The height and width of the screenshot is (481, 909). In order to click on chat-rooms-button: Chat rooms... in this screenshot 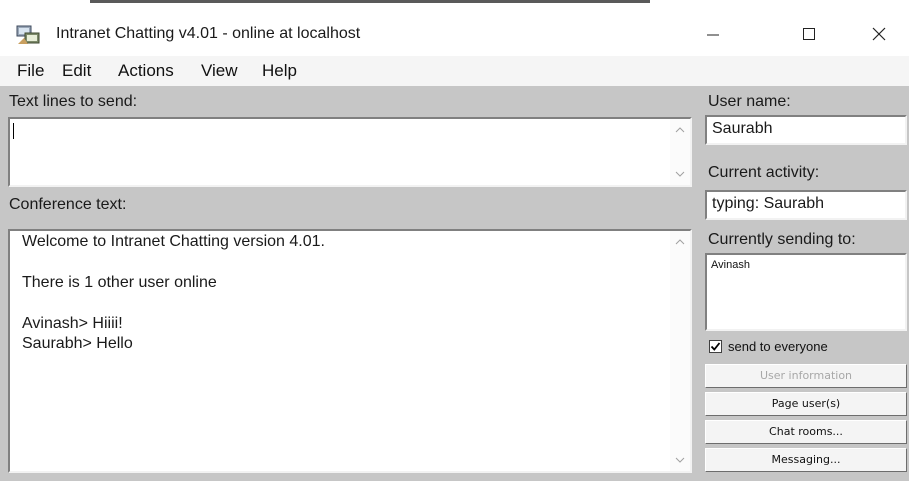, I will do `click(806, 432)`.